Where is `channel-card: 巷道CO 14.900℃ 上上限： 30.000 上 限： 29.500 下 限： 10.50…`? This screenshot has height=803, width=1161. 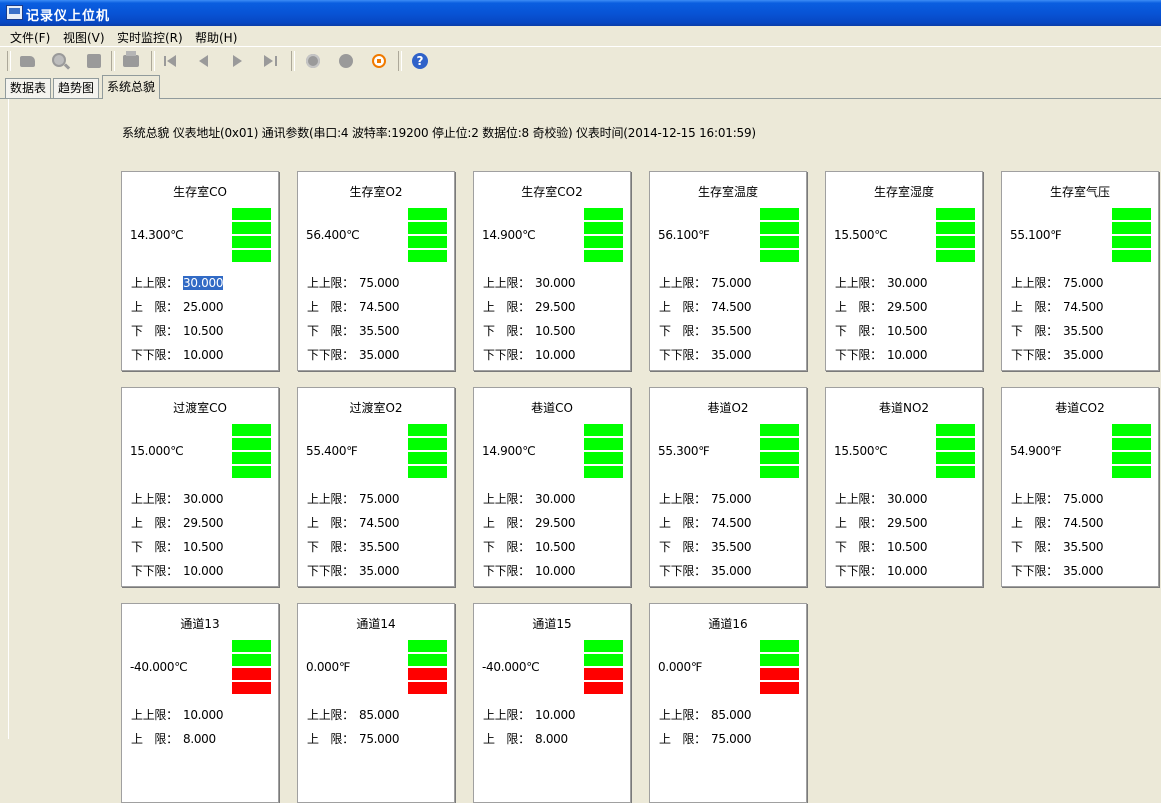 channel-card: 巷道CO 14.900℃ 上上限： 30.000 上 限： 29.500 下 限： 10.50… is located at coordinates (552, 487).